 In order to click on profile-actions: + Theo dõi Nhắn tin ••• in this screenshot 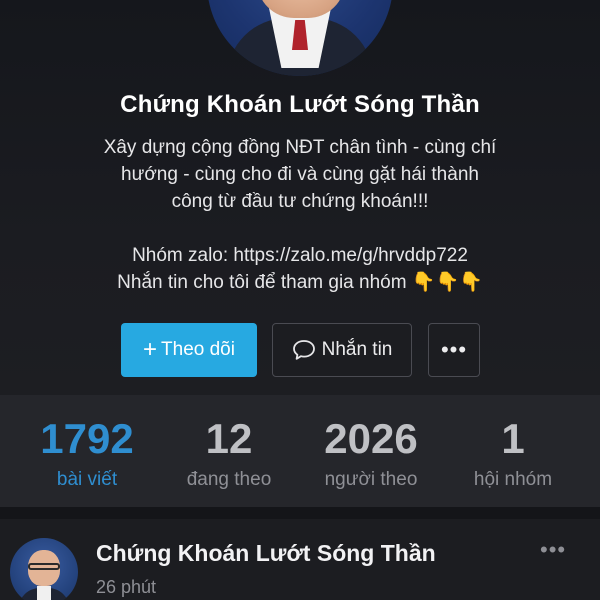, I will do `click(300, 351)`.